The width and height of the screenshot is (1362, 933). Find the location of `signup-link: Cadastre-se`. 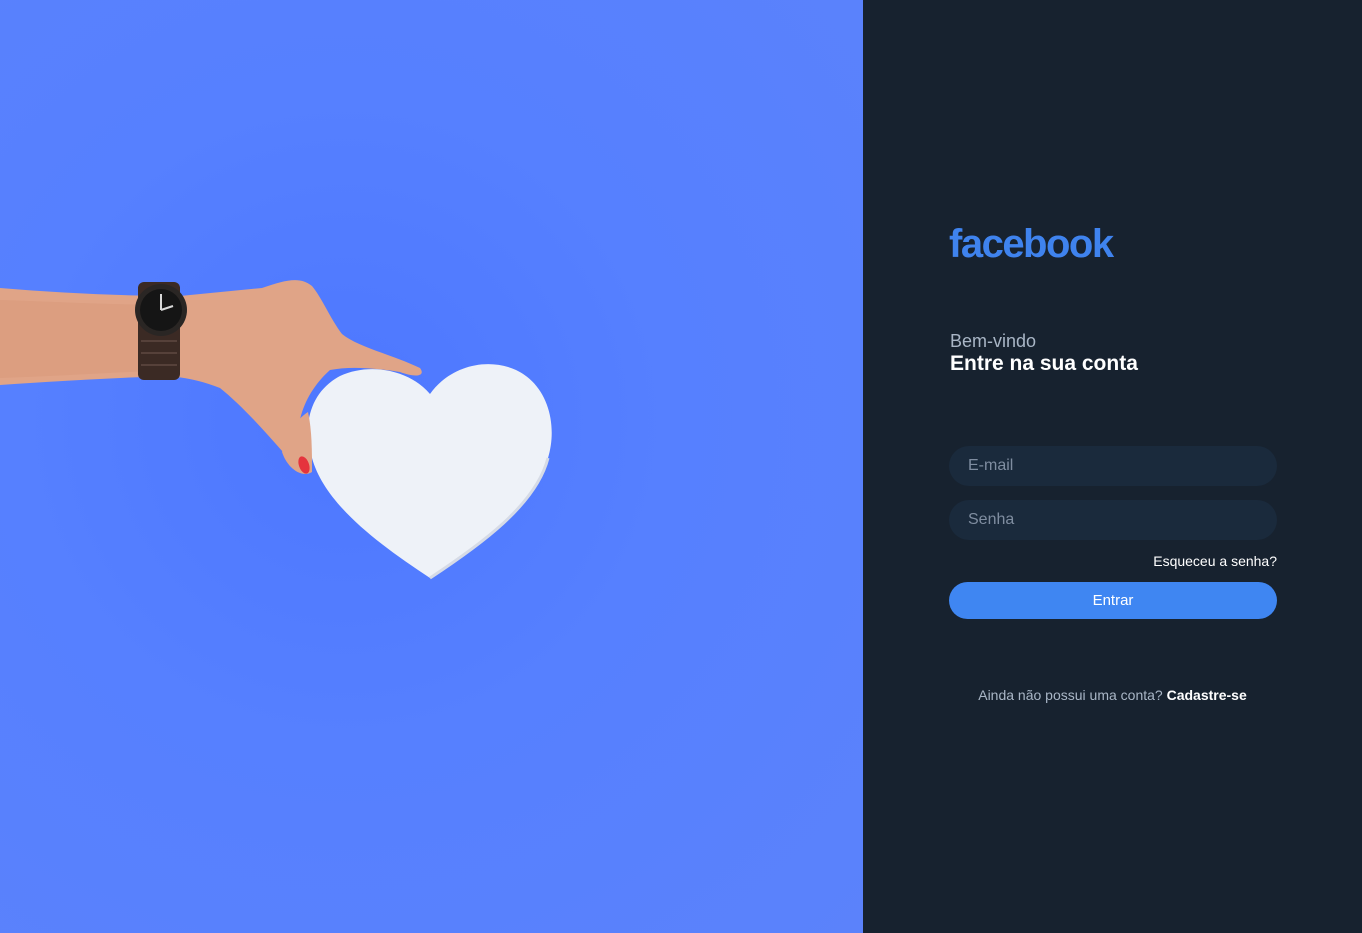

signup-link: Cadastre-se is located at coordinates (1207, 695).